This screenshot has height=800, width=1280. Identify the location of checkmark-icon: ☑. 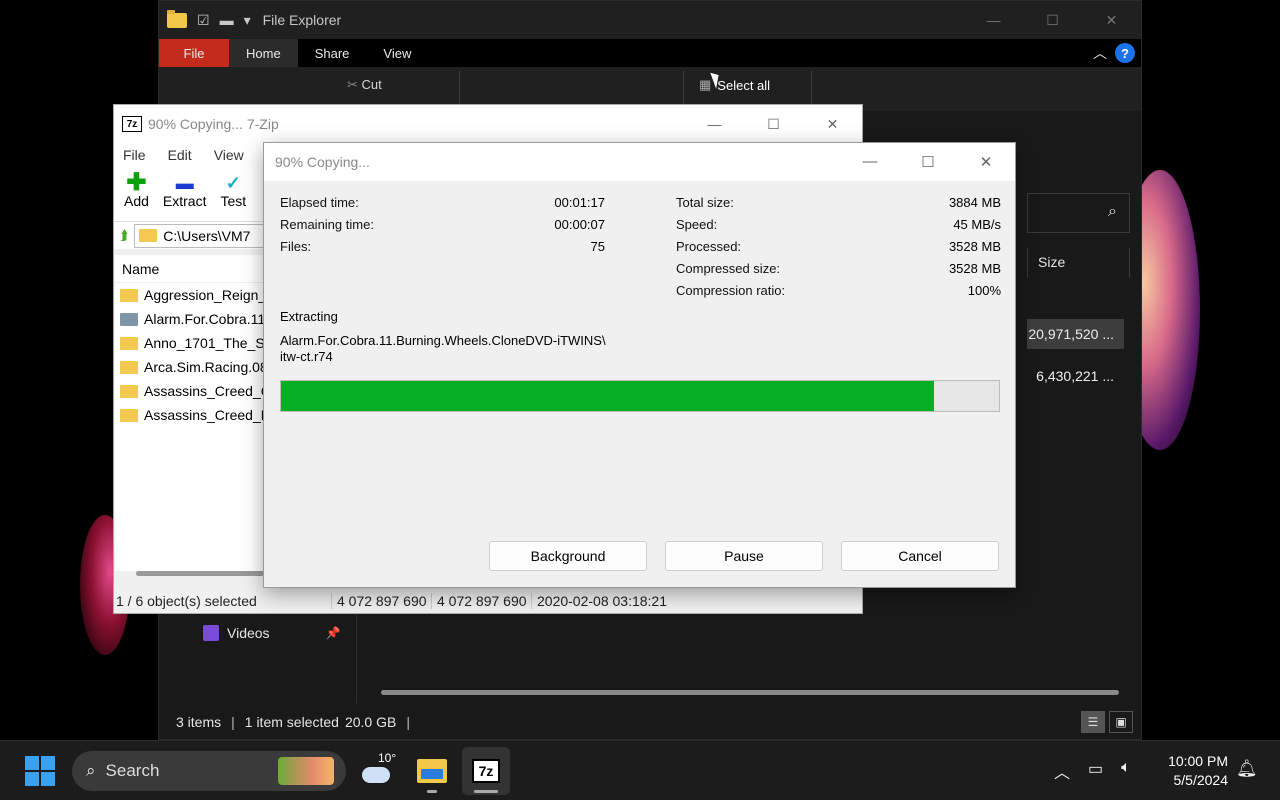
(203, 20).